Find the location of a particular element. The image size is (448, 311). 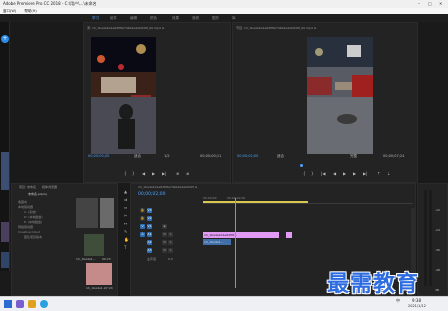

overwrite-icon: ⊗ is located at coordinates (187, 173).